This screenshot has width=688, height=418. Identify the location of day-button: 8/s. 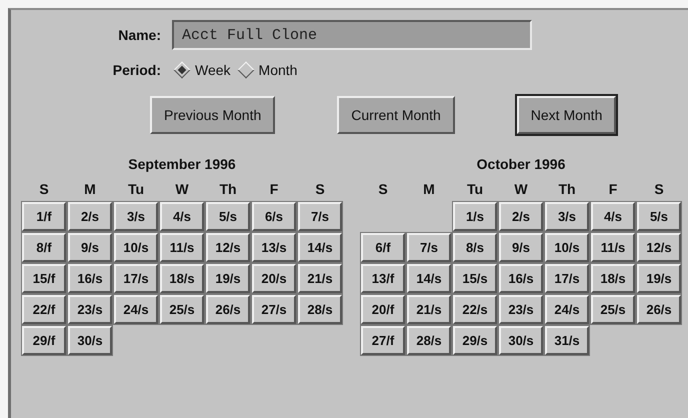
(475, 247).